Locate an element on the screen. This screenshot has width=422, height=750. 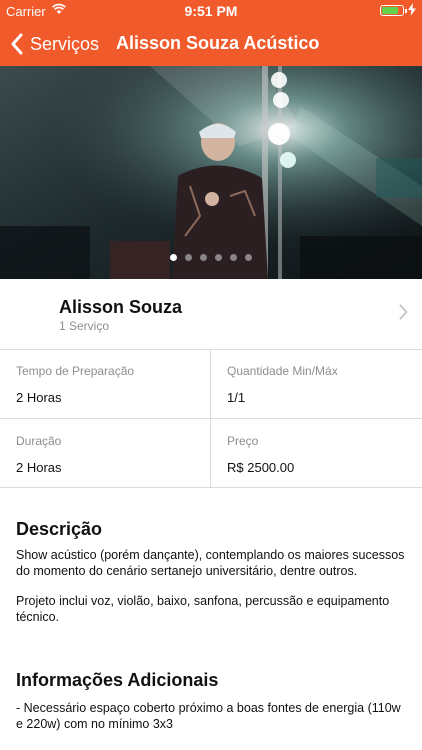
duration-cell: Duração 2 Horas is located at coordinates (105, 453).